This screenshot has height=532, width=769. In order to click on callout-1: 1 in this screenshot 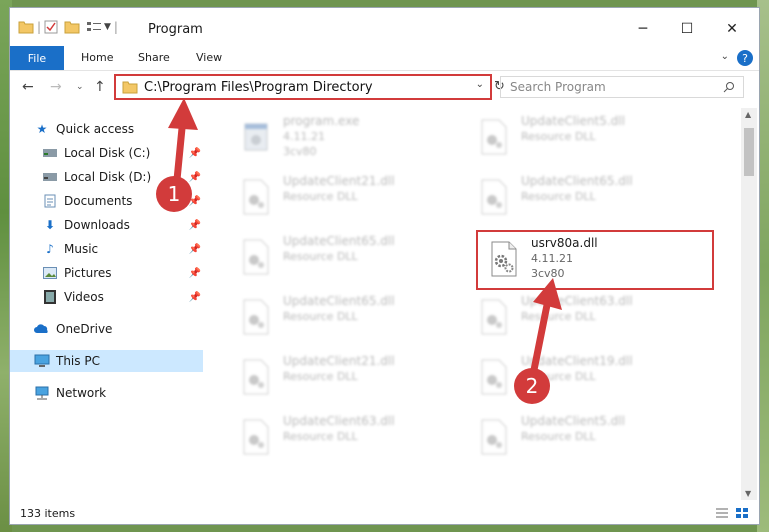, I will do `click(174, 194)`.